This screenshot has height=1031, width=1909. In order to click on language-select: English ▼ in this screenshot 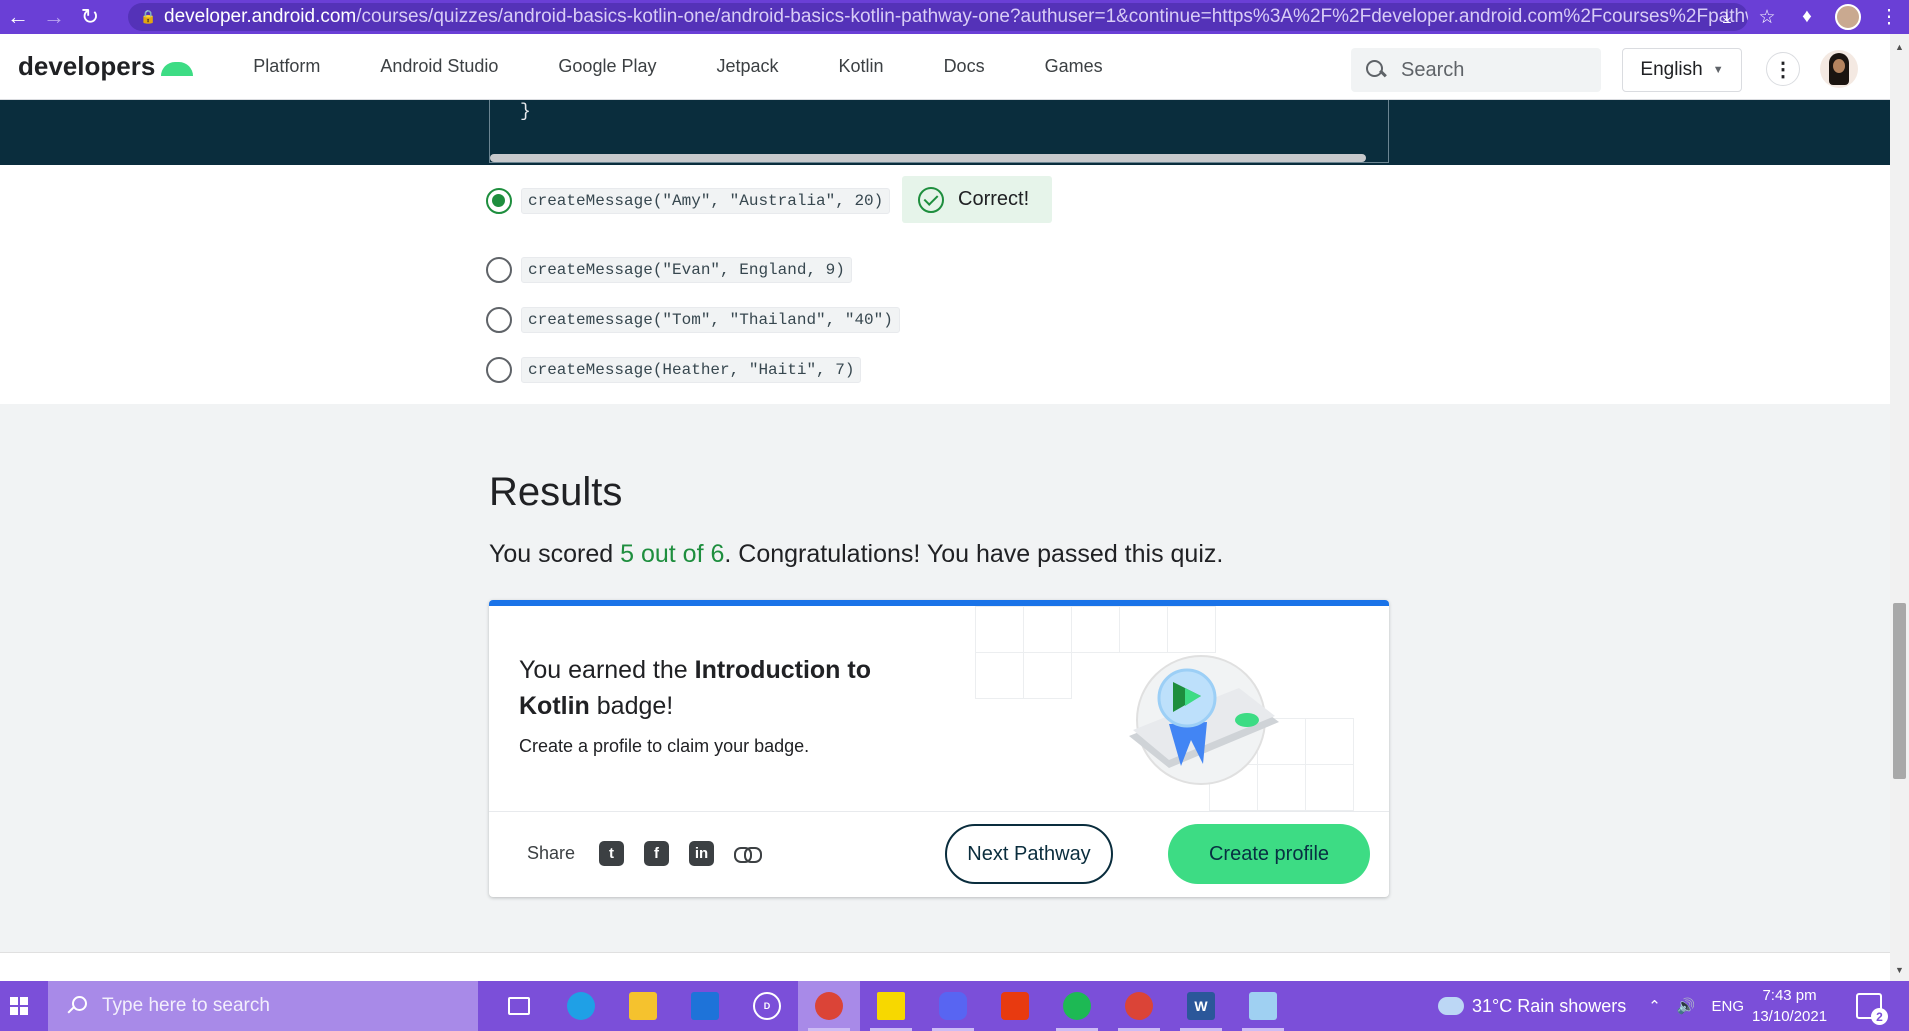, I will do `click(1682, 70)`.